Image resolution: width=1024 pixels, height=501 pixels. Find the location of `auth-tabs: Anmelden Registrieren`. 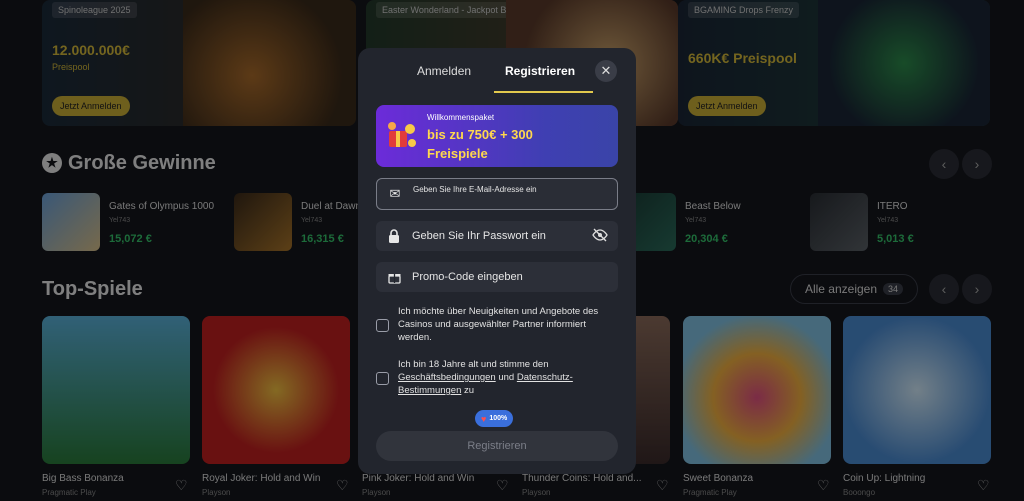

auth-tabs: Anmelden Registrieren is located at coordinates (497, 78).